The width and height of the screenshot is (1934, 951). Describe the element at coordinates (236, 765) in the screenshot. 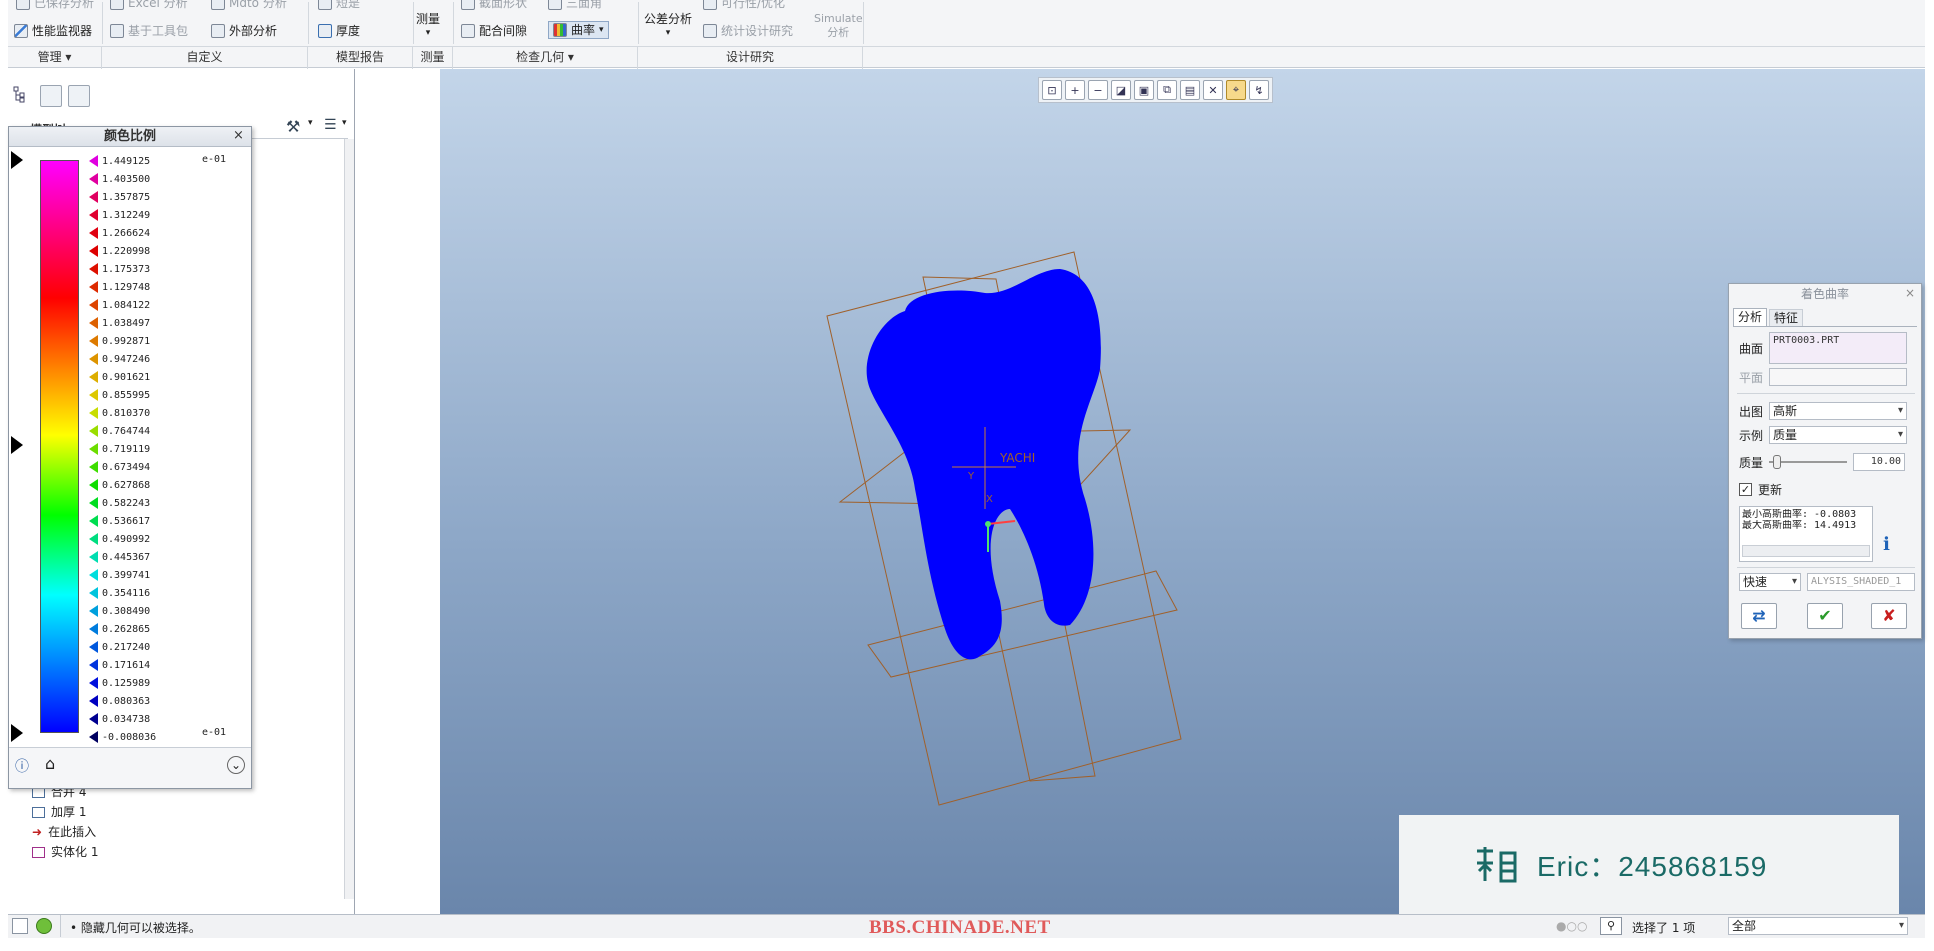

I see `chevron-down-icon: ⌄` at that location.